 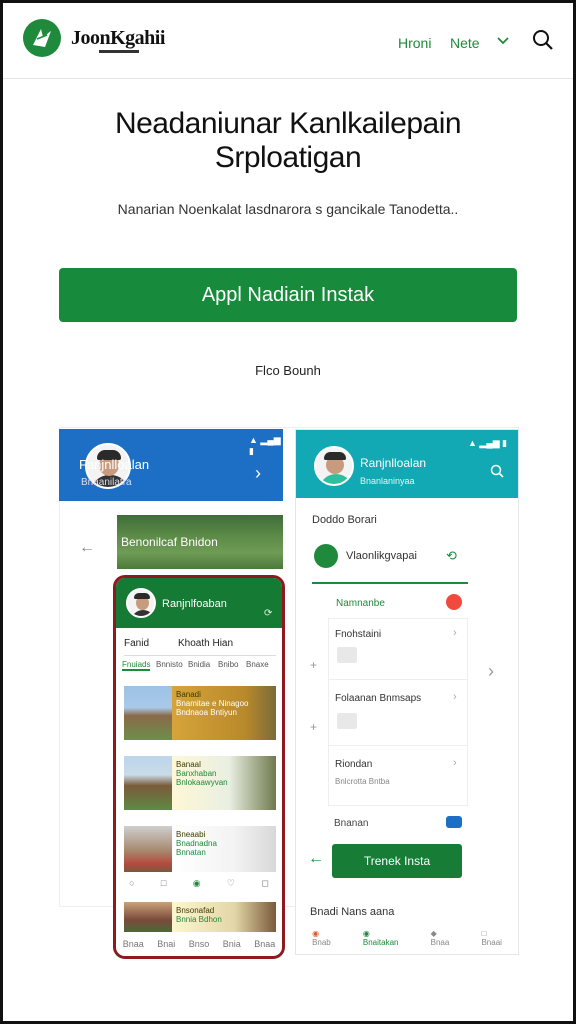 What do you see at coordinates (197, 883) in the screenshot?
I see `nav-icon: ◉` at bounding box center [197, 883].